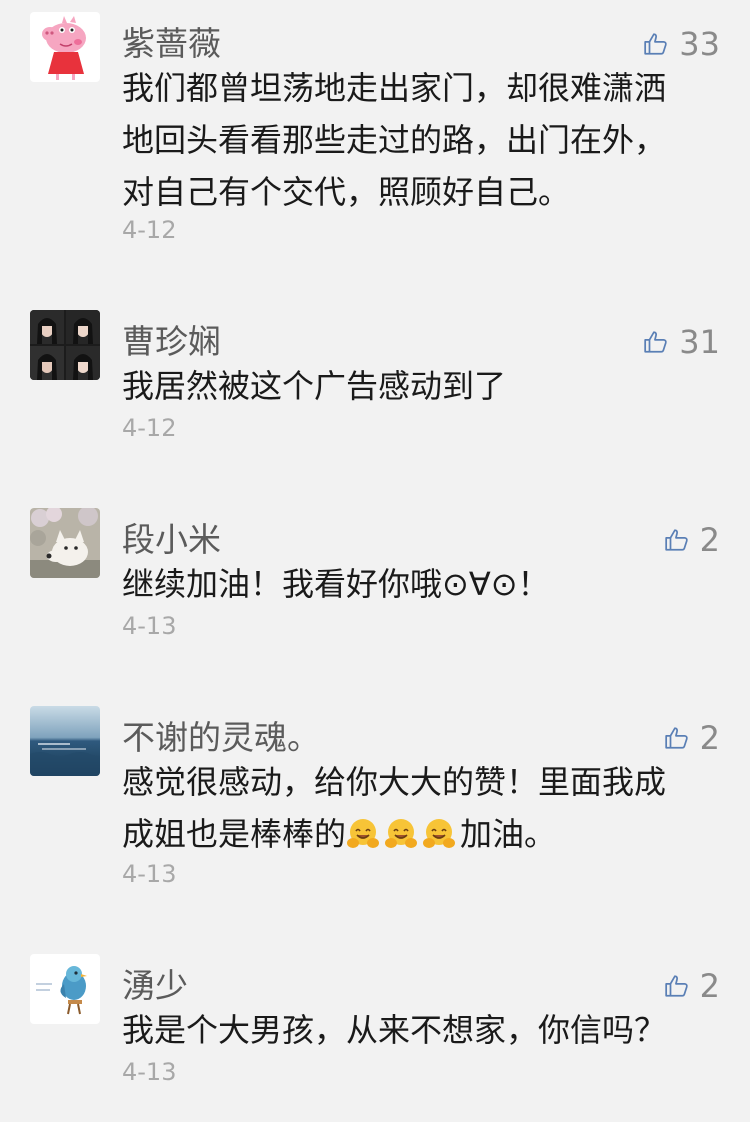 This screenshot has width=750, height=1122. What do you see at coordinates (155, 986) in the screenshot?
I see `commenter-name: 湧少` at bounding box center [155, 986].